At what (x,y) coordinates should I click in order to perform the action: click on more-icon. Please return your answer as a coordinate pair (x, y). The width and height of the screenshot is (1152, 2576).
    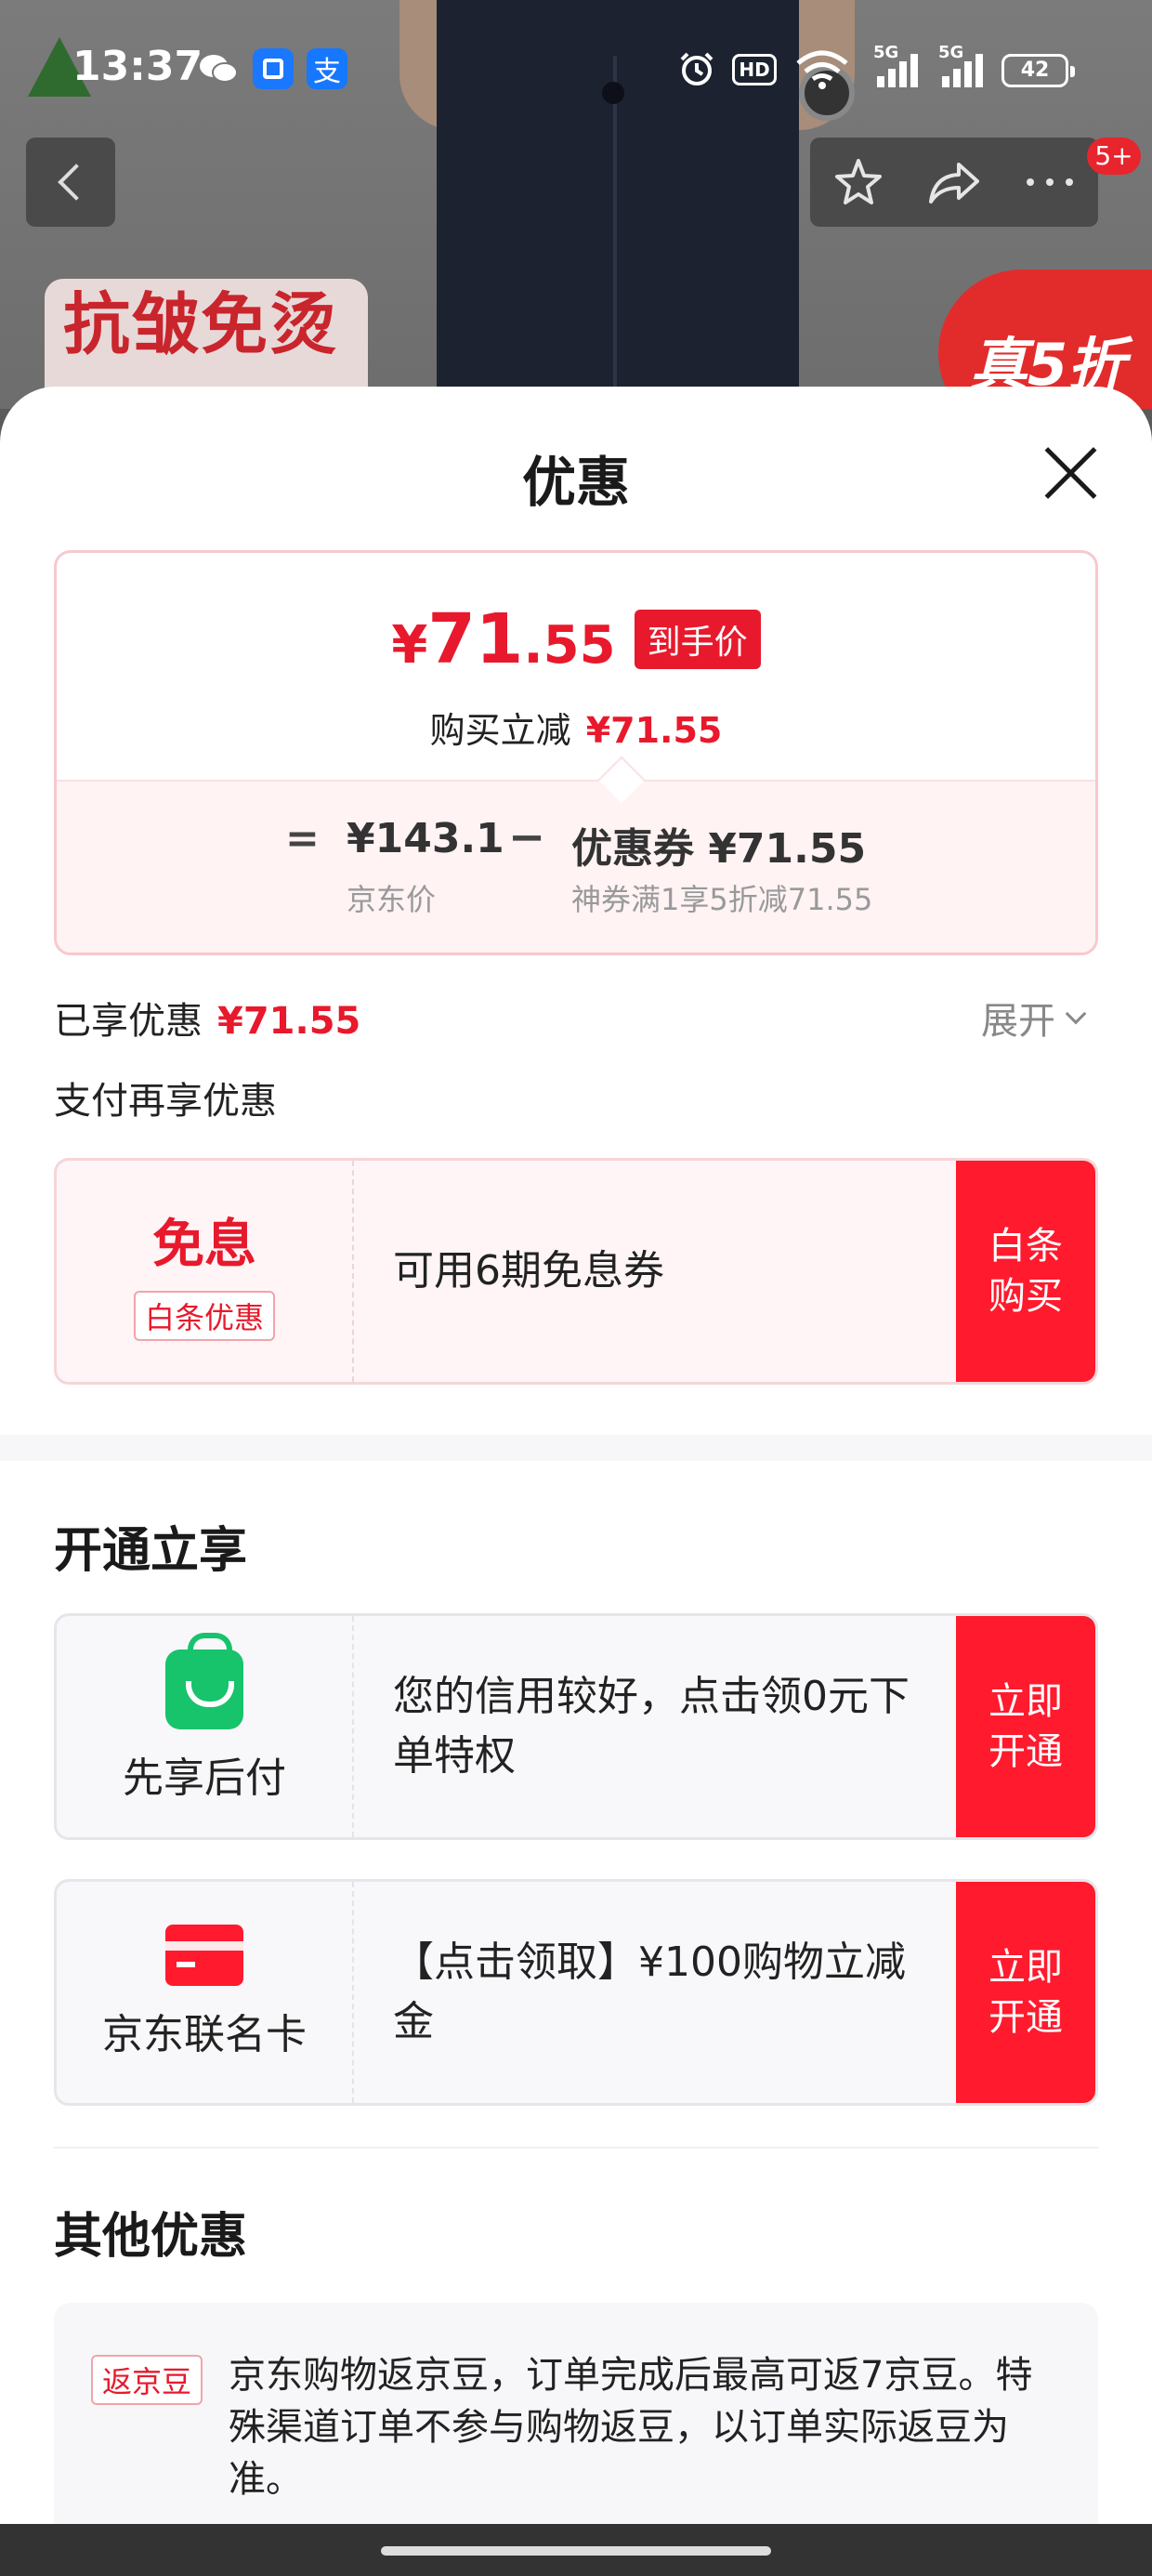
    Looking at the image, I should click on (1049, 182).